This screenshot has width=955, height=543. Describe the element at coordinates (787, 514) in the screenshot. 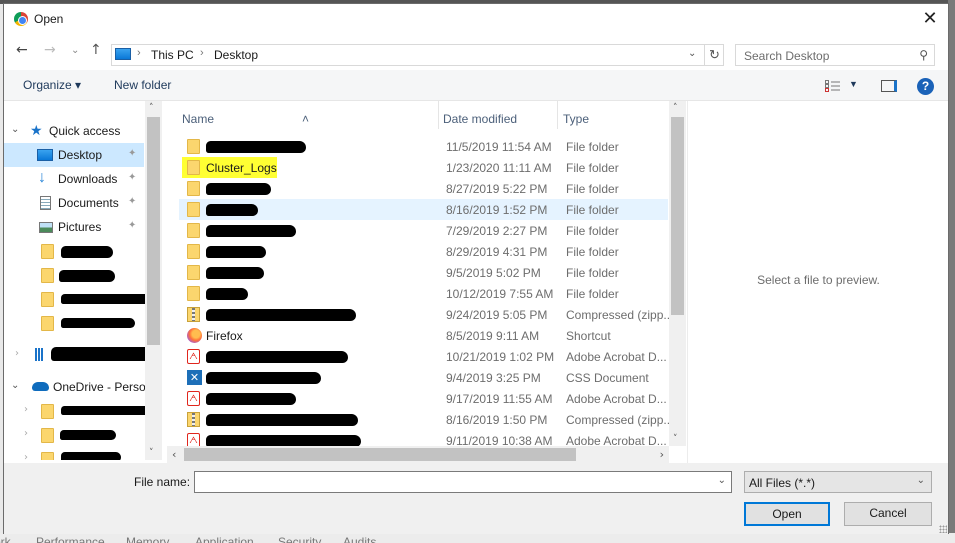

I see `open-button: Open` at that location.